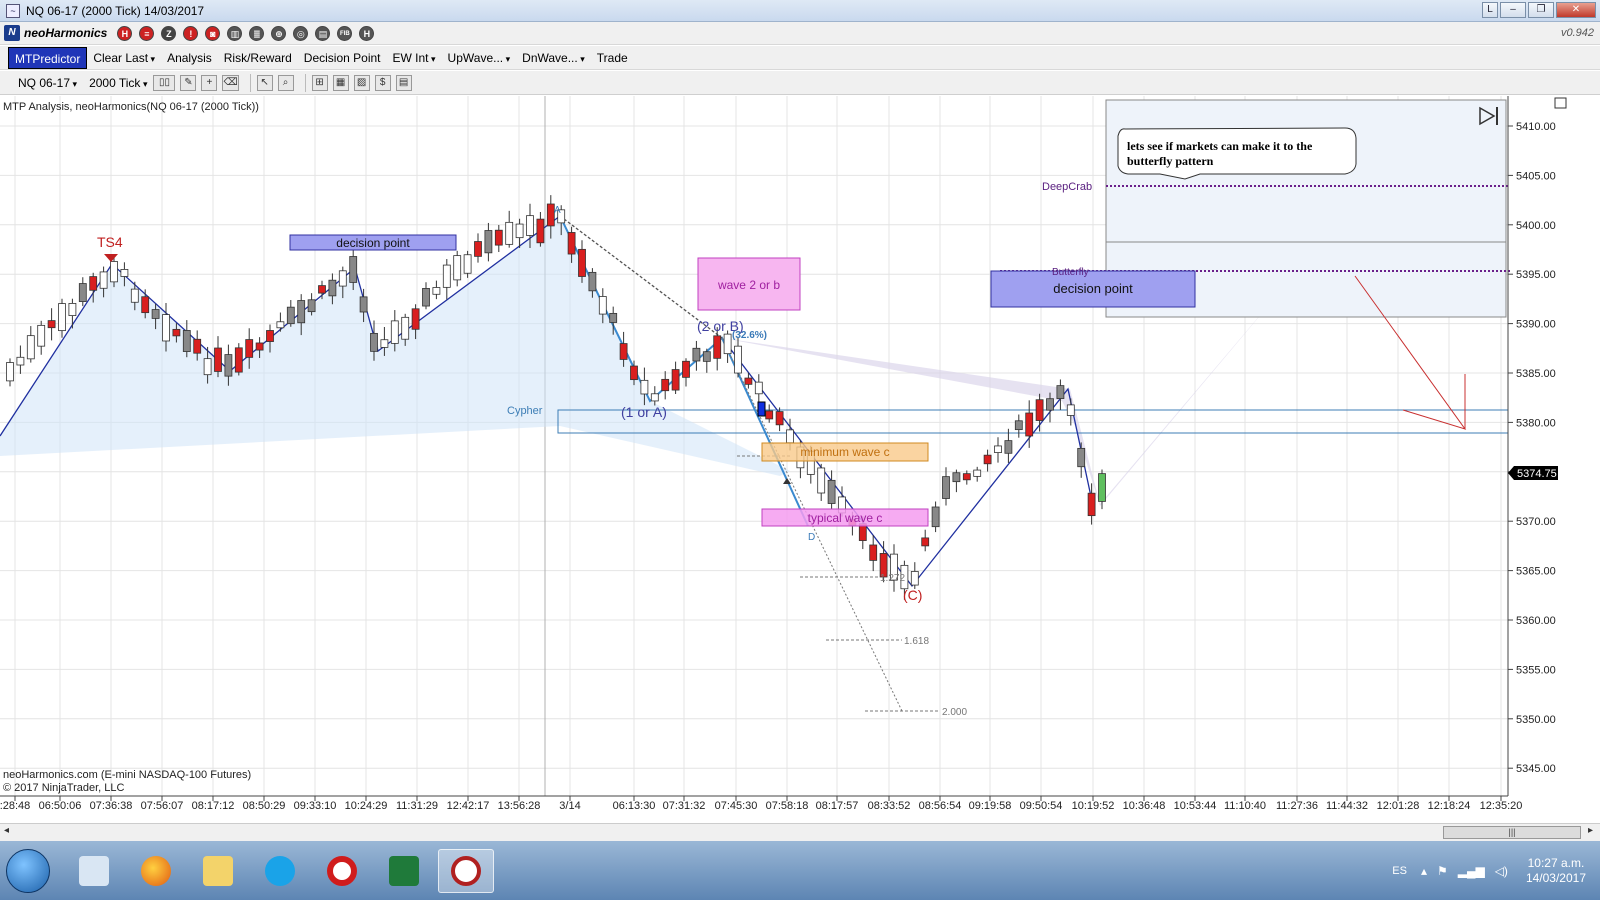  Describe the element at coordinates (191, 33) in the screenshot. I see `toolbar-round-button-3: !` at that location.